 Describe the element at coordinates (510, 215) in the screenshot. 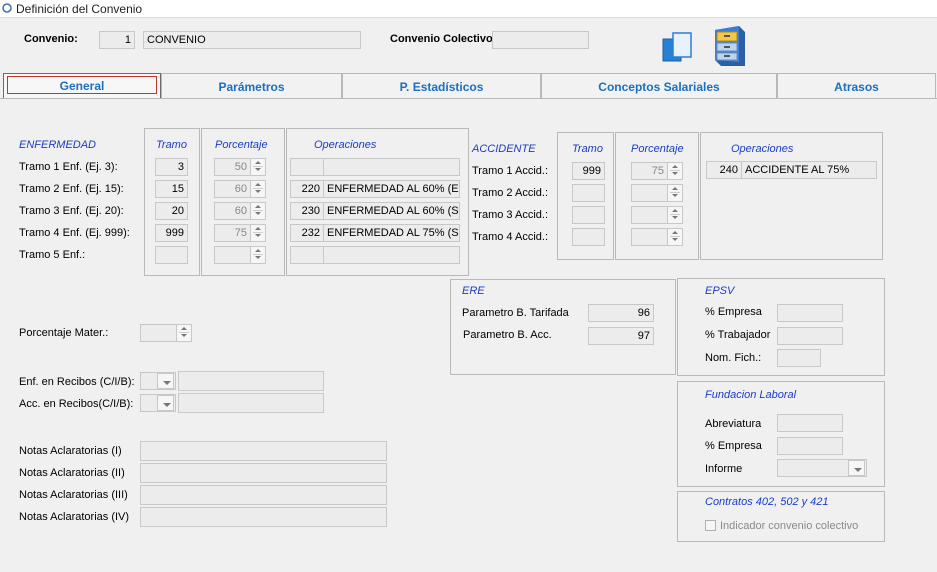

I see `acc-row-label: Tramo 3 Accid.:` at that location.